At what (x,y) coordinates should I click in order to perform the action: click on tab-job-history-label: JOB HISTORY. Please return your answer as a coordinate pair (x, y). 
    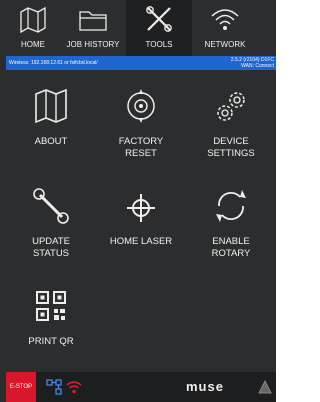
    Looking at the image, I should click on (93, 44).